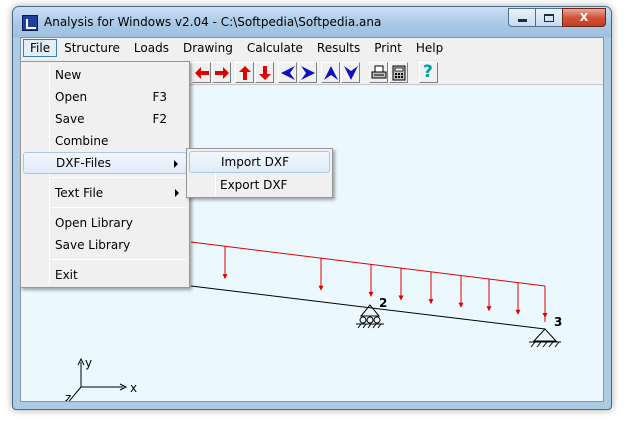 This screenshot has width=632, height=431. What do you see at coordinates (105, 193) in the screenshot?
I see `file-menu-text-file: Text File` at bounding box center [105, 193].